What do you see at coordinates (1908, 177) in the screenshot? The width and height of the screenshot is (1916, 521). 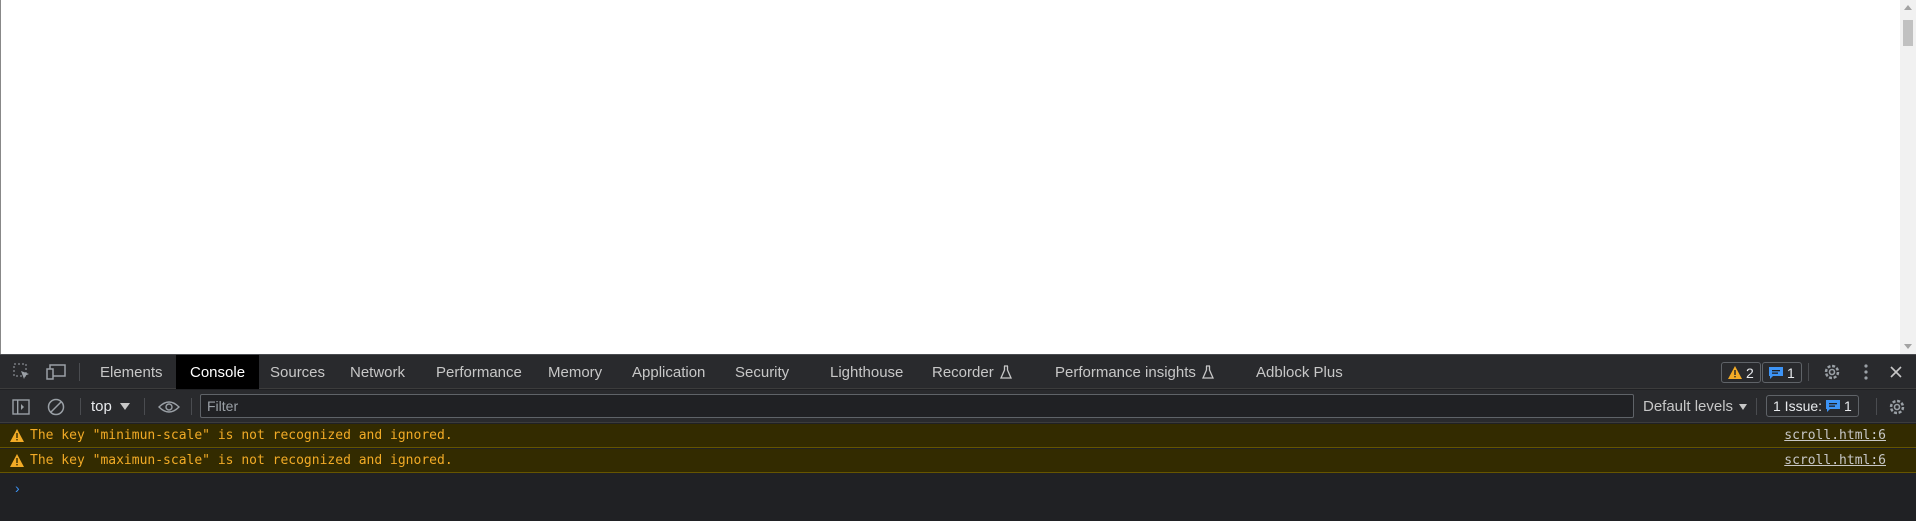 I see `page-scrollbar` at bounding box center [1908, 177].